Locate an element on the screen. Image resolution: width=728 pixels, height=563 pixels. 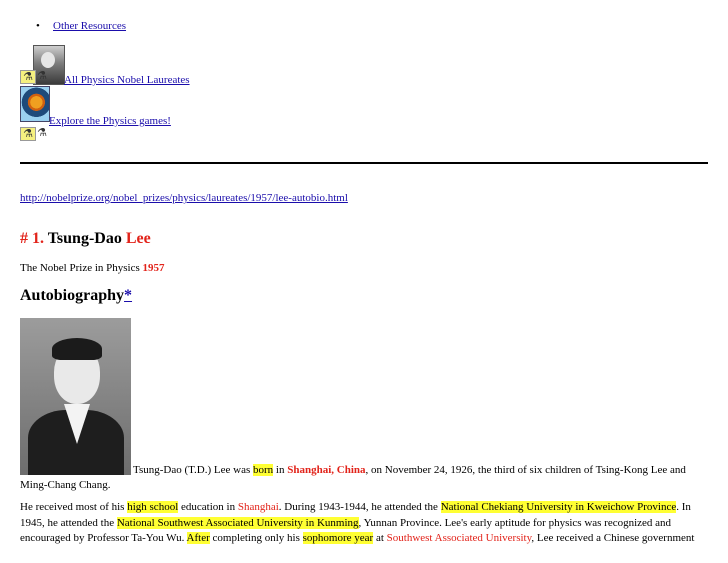
laureate-photo is located at coordinates (75, 396).